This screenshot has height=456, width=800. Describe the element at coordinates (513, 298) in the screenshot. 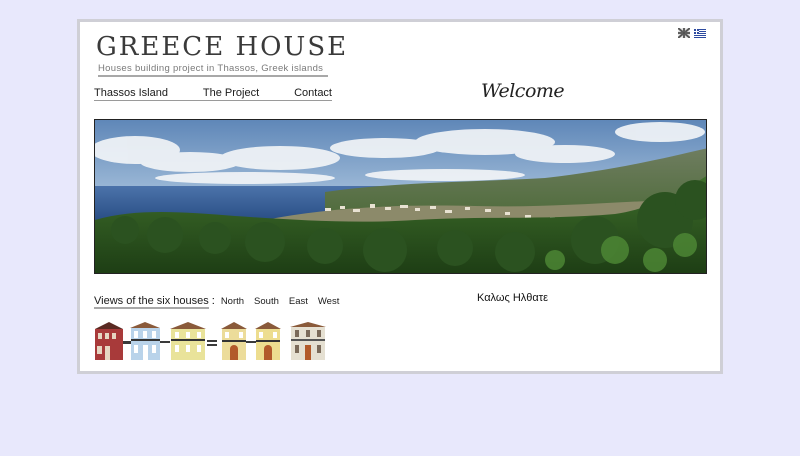

I see `greek-welcome-text: Καλως Ηλθατε` at that location.